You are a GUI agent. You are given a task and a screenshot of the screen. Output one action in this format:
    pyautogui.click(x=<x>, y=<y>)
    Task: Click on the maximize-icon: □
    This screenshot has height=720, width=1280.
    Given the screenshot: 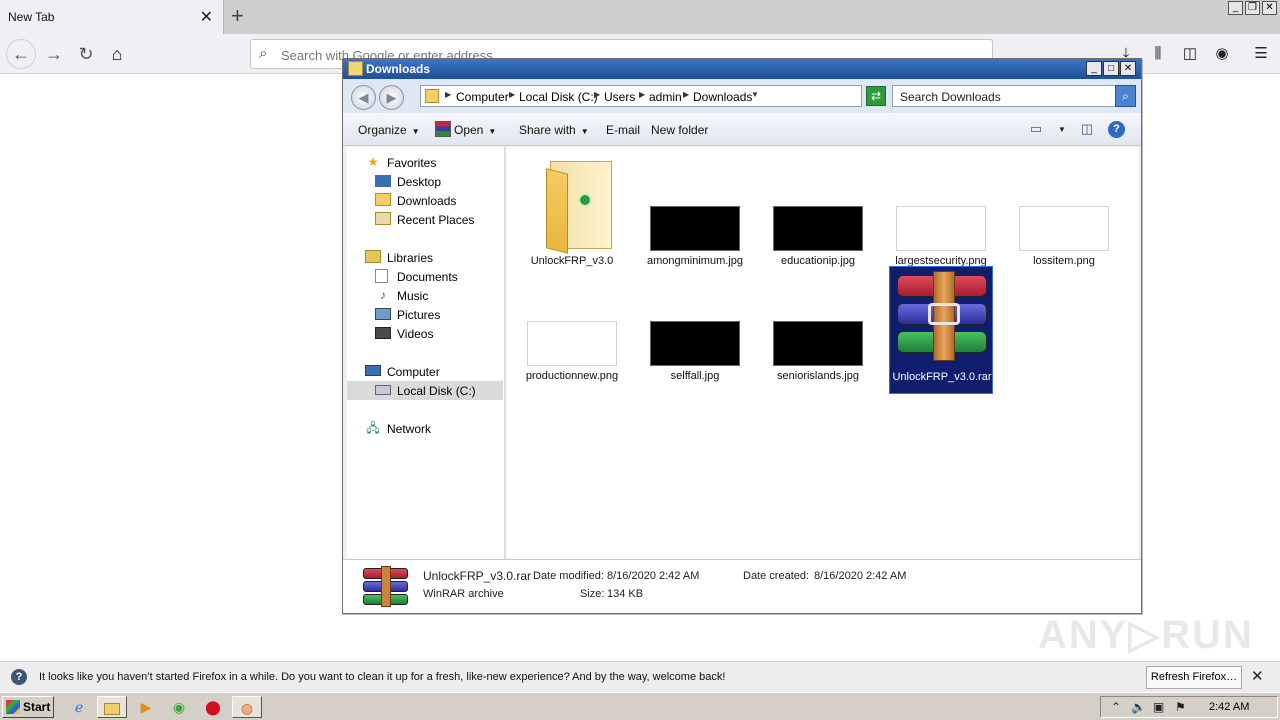 What is the action you would take?
    pyautogui.click(x=1111, y=68)
    